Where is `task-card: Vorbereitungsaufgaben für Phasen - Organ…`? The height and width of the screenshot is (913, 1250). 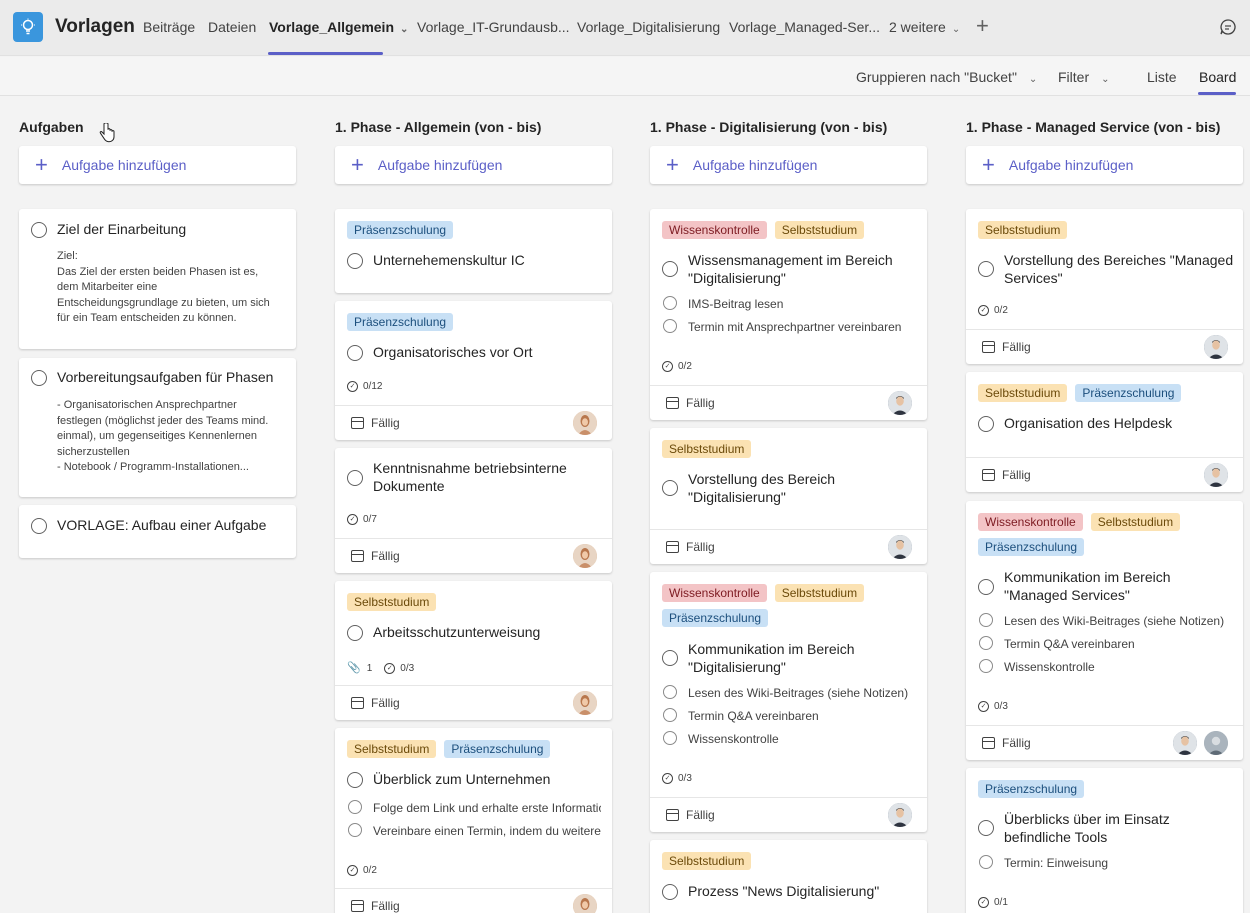
task-card: Vorbereitungsaufgaben für Phasen - Organ… is located at coordinates (157, 427).